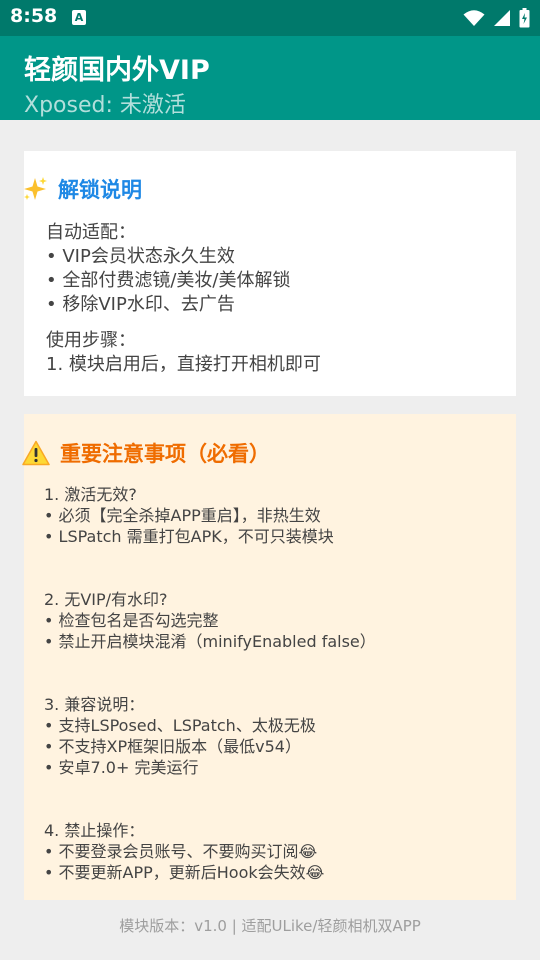 The width and height of the screenshot is (540, 960). What do you see at coordinates (117, 70) in the screenshot?
I see `app-title: 轻颜国内外VIP` at bounding box center [117, 70].